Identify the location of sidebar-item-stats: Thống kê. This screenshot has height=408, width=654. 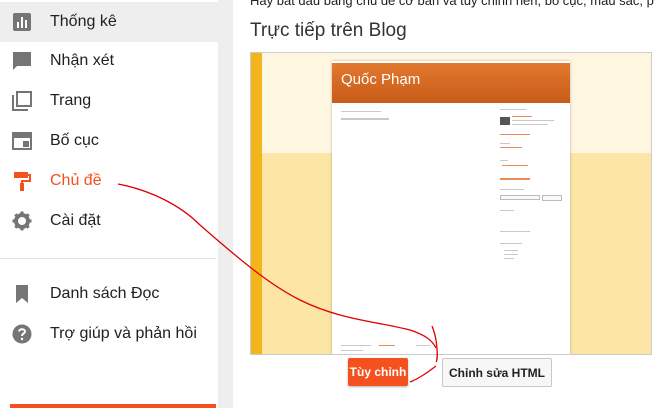
(109, 22).